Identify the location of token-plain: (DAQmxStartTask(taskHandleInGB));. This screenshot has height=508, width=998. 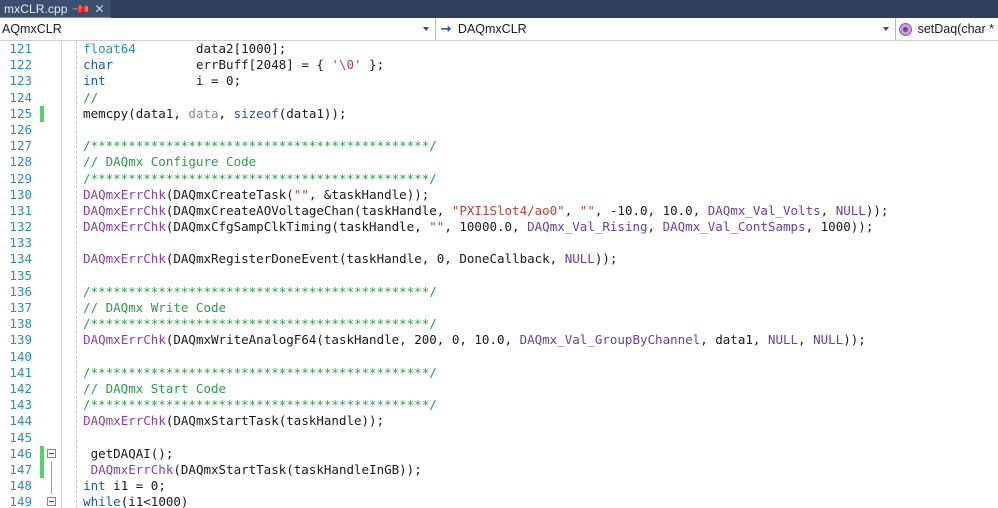
(297, 469).